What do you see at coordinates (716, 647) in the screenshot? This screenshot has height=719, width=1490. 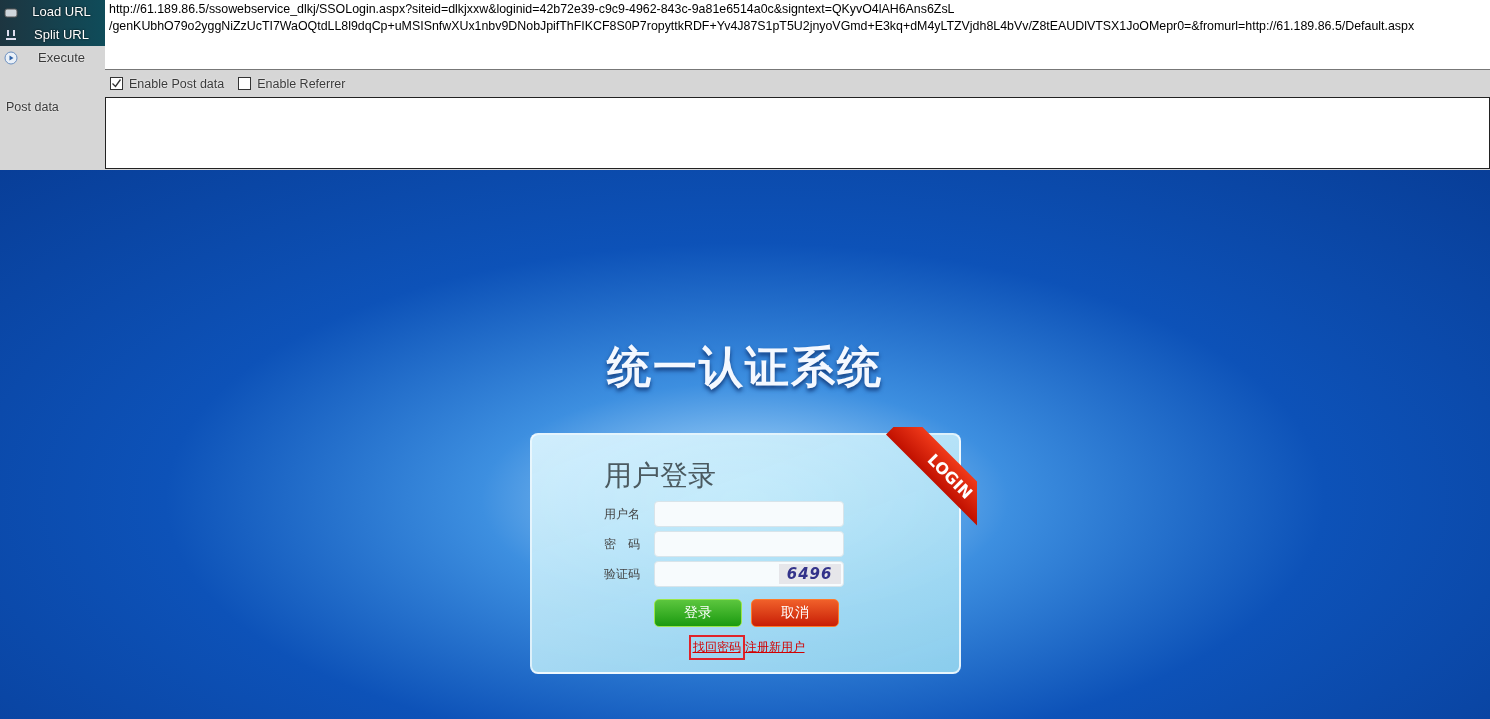 I see `text-link: 找回密码` at bounding box center [716, 647].